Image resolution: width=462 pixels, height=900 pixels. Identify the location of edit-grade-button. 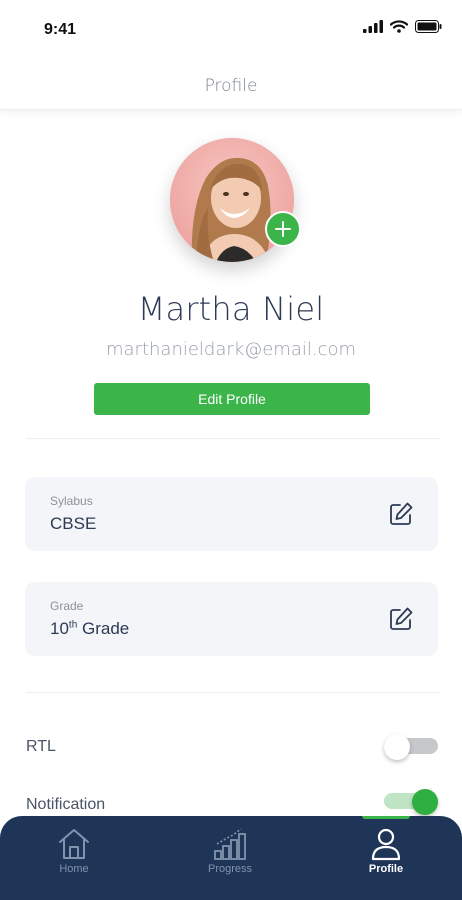
(401, 619).